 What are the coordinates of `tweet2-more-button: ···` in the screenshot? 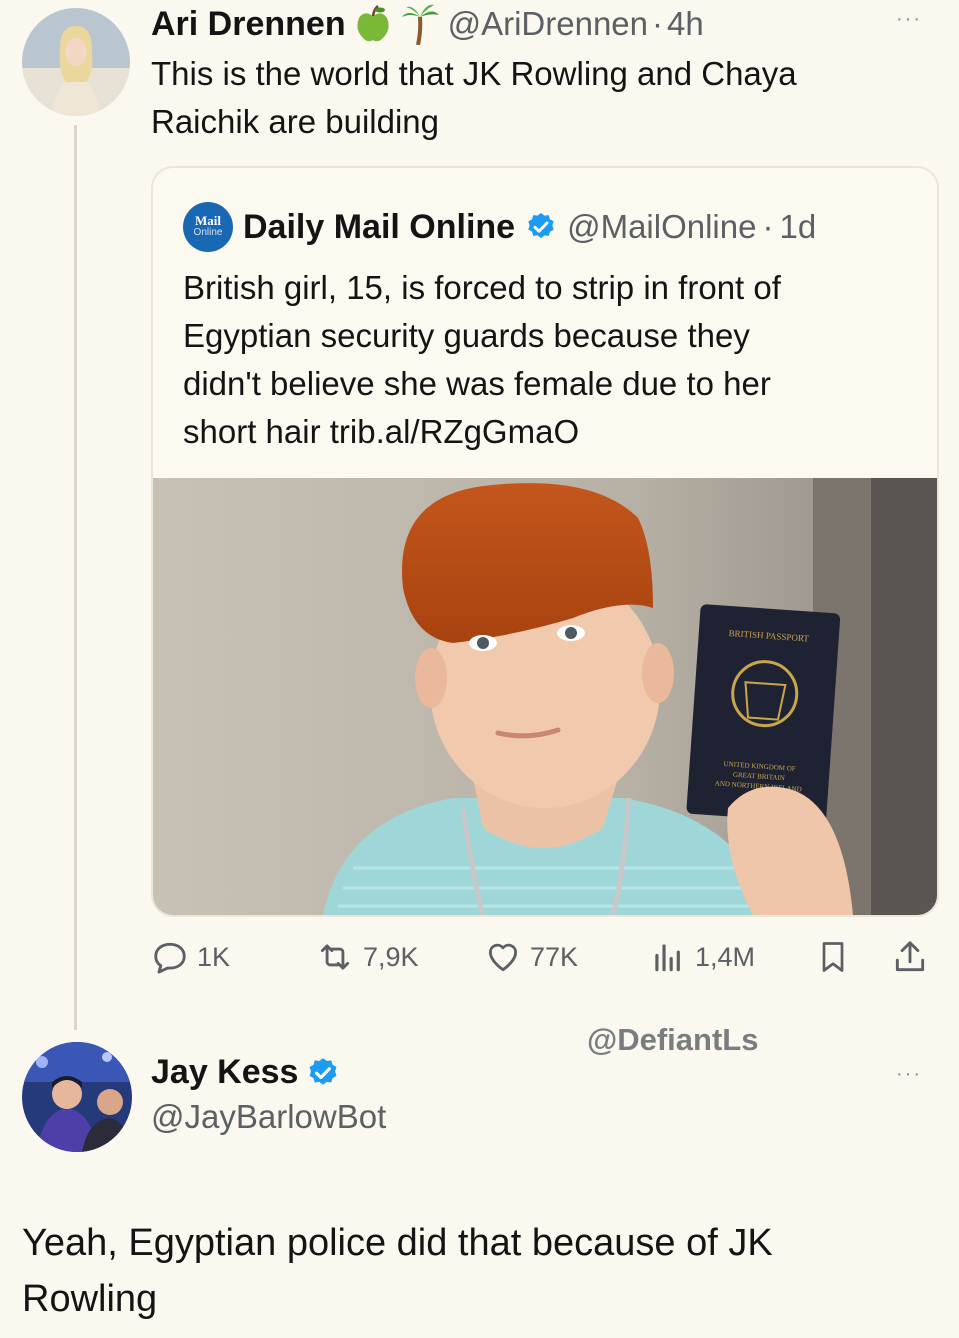 It's located at (909, 1074).